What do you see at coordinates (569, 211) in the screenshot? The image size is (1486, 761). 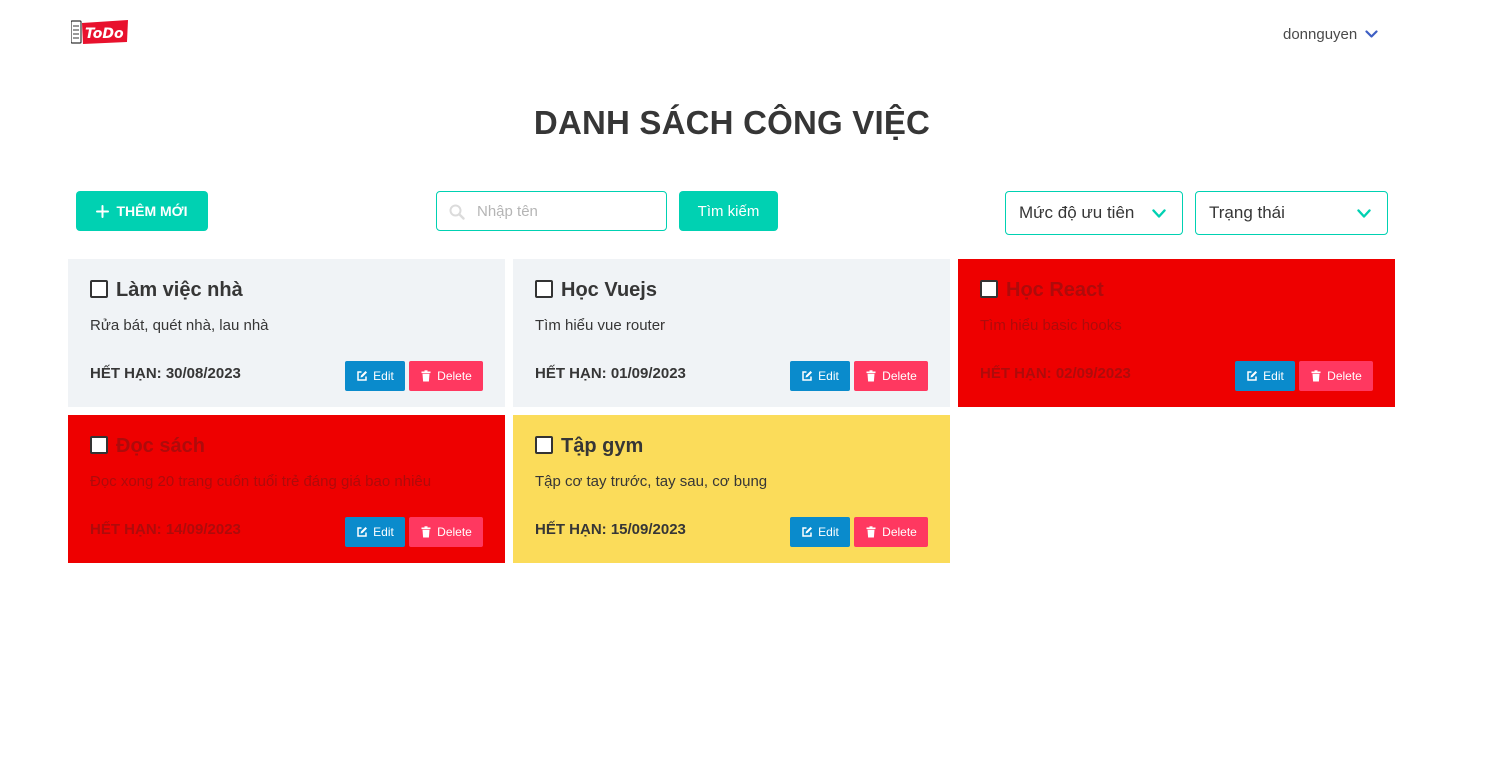 I see `search-input` at bounding box center [569, 211].